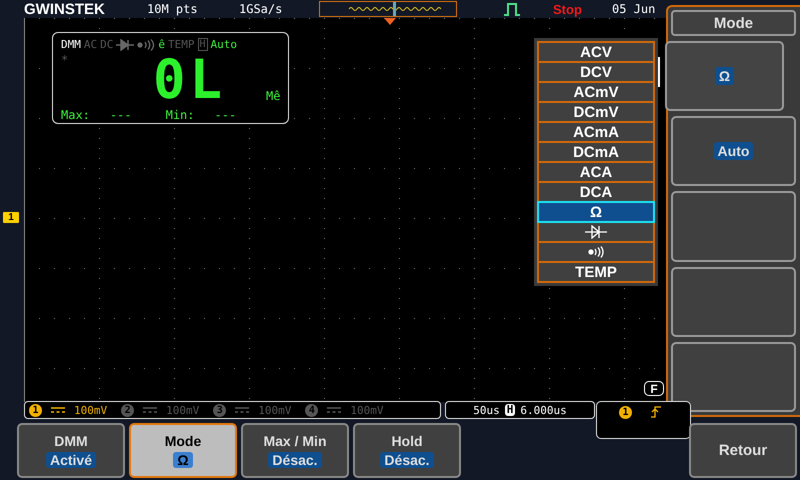 The width and height of the screenshot is (800, 480). Describe the element at coordinates (71, 450) in the screenshot. I see `softkey-button: DMM Activé` at that location.